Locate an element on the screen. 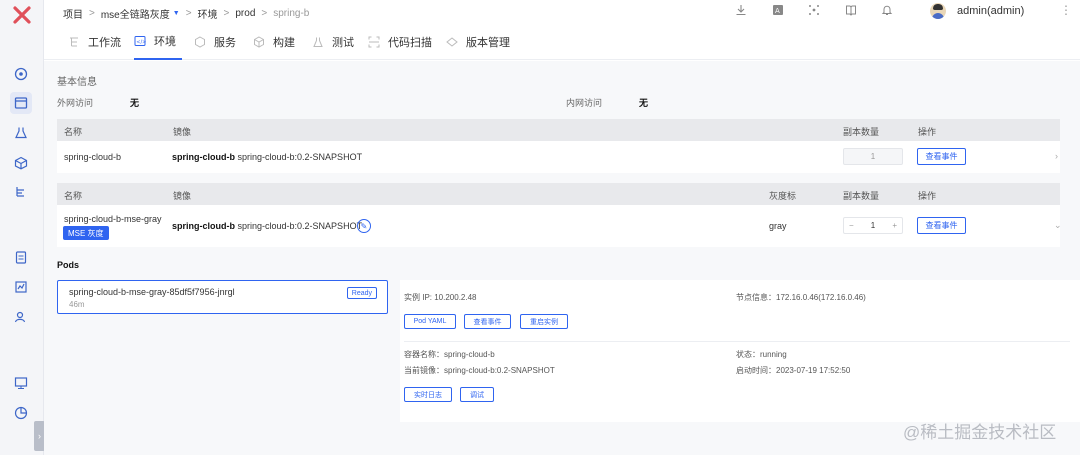  environment-icon: </> is located at coordinates (140, 41).